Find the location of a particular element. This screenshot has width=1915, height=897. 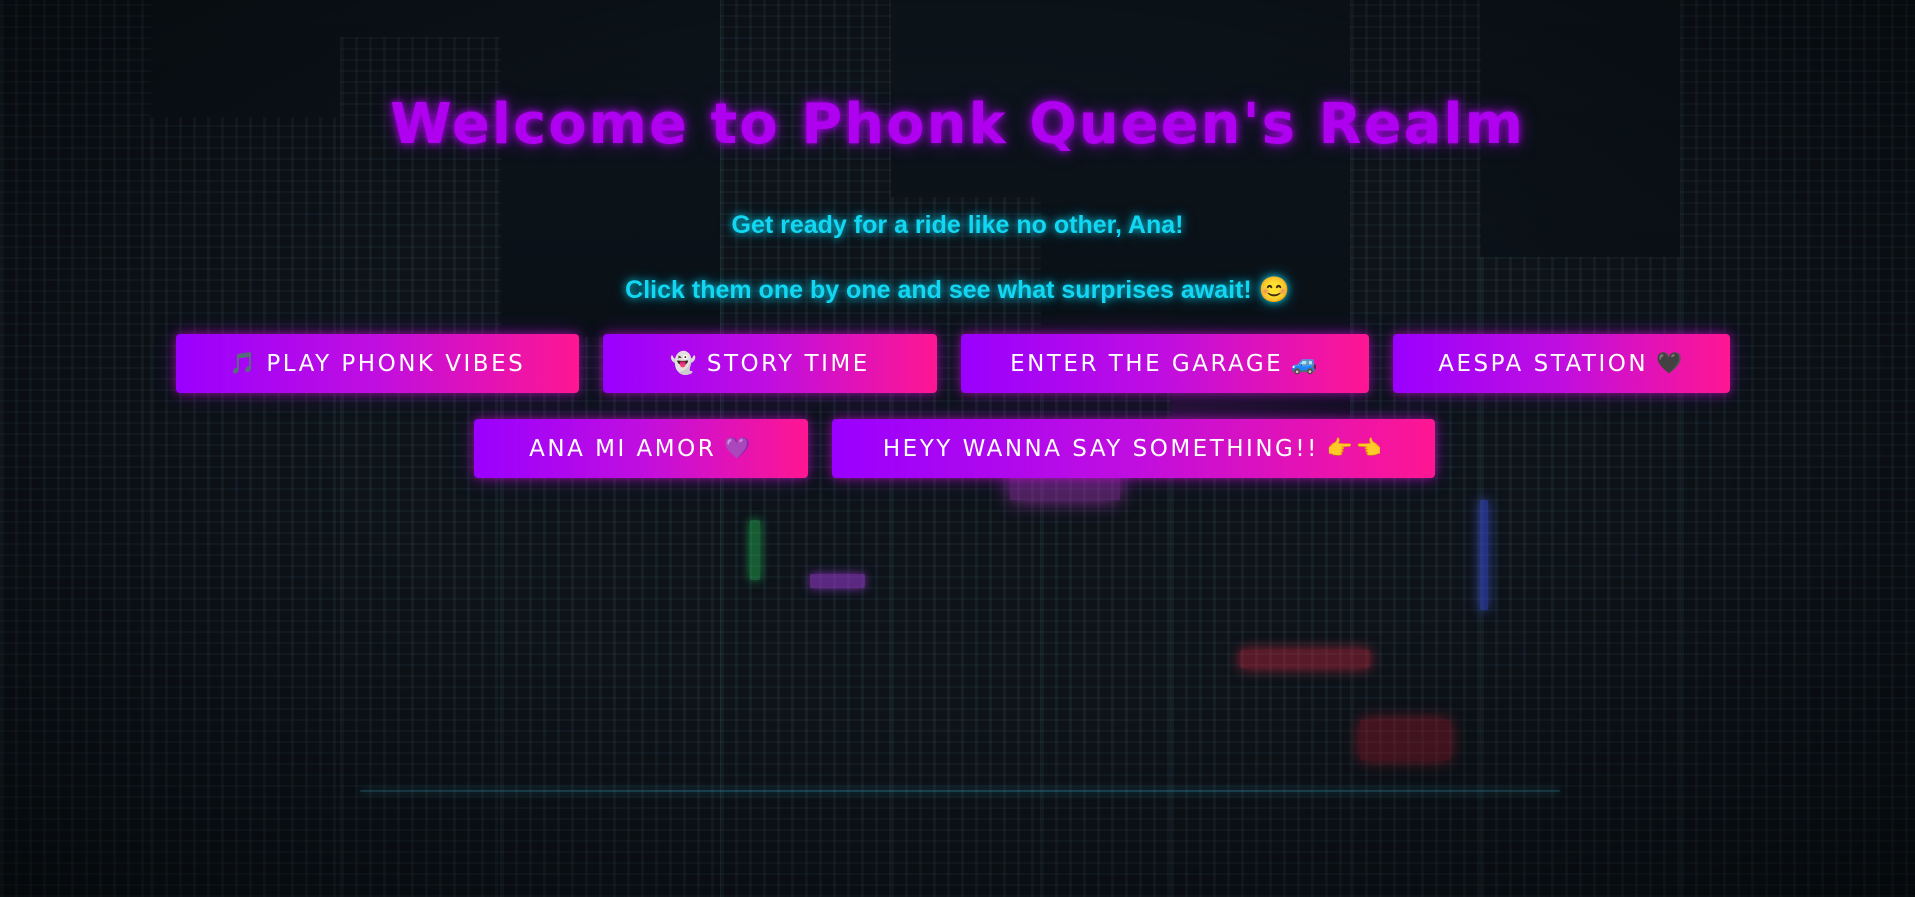

enter-the-garage-button: ENTER THE GARAGE 🚙 is located at coordinates (1165, 363).